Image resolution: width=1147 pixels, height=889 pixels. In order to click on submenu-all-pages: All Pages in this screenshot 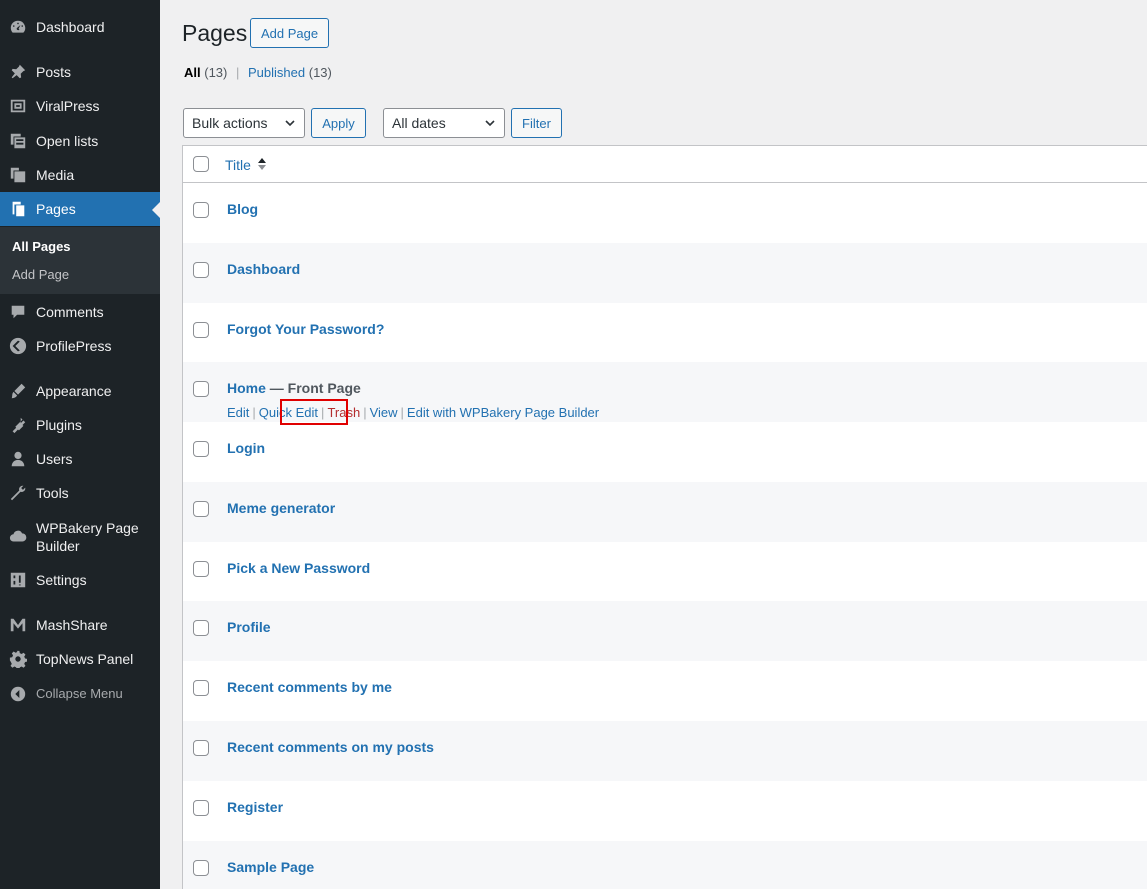, I will do `click(41, 246)`.